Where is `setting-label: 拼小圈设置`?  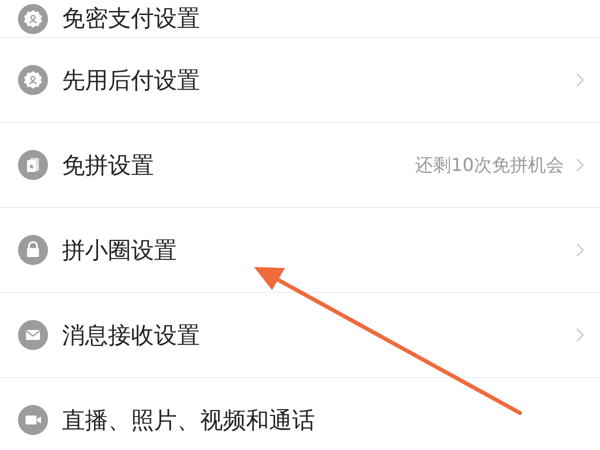
setting-label: 拼小圈设置 is located at coordinates (319, 250).